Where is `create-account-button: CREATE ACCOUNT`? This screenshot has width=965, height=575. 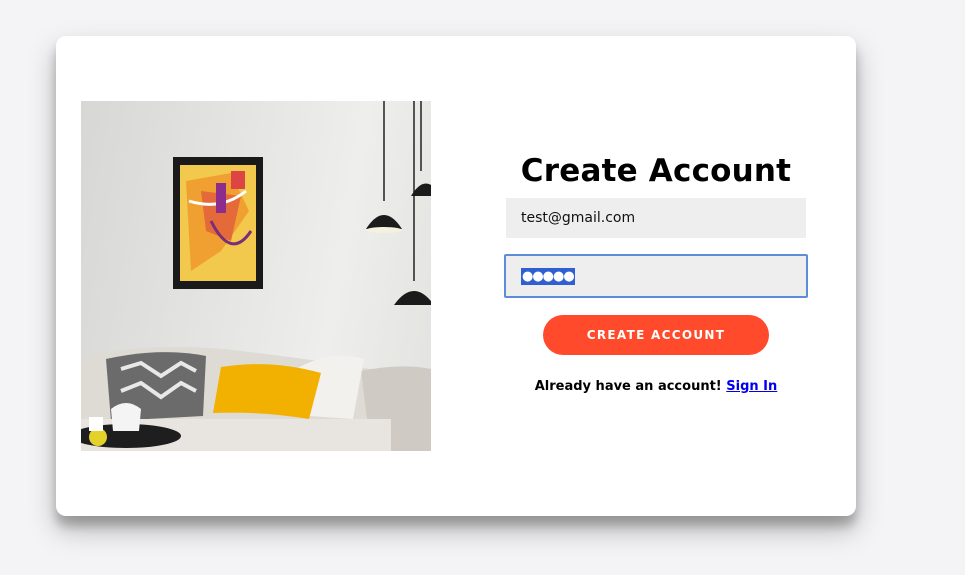 create-account-button: CREATE ACCOUNT is located at coordinates (656, 335).